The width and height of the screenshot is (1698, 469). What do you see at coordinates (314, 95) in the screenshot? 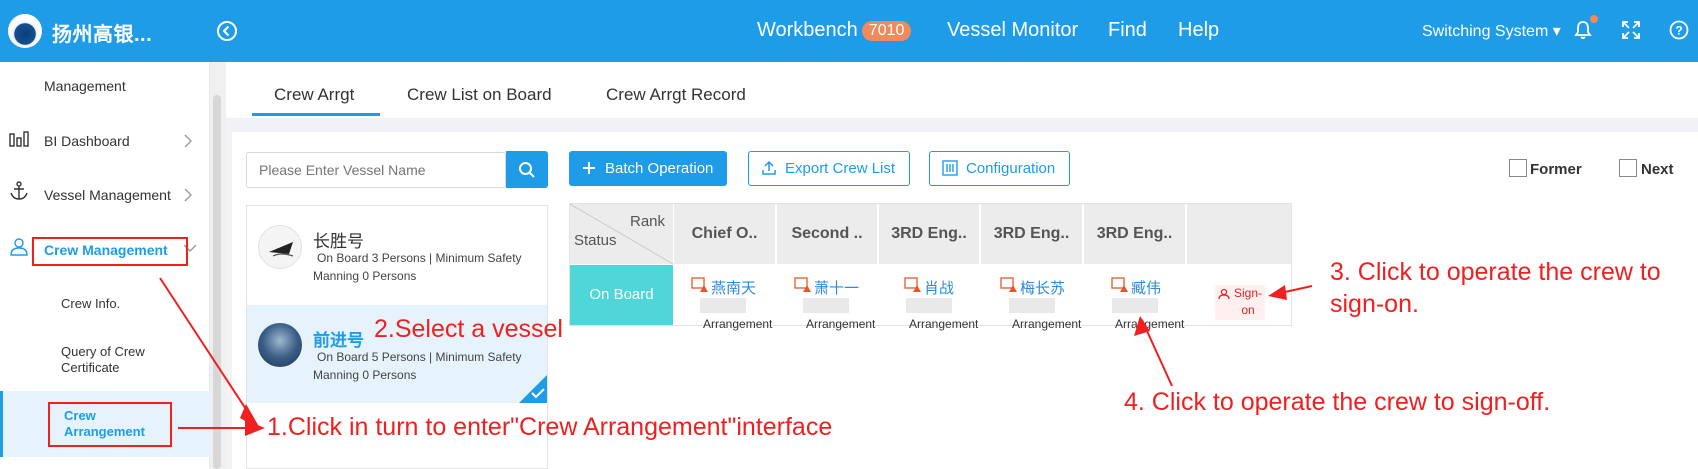
I see `tab-crew-arrgt: Crew Arrgt` at bounding box center [314, 95].